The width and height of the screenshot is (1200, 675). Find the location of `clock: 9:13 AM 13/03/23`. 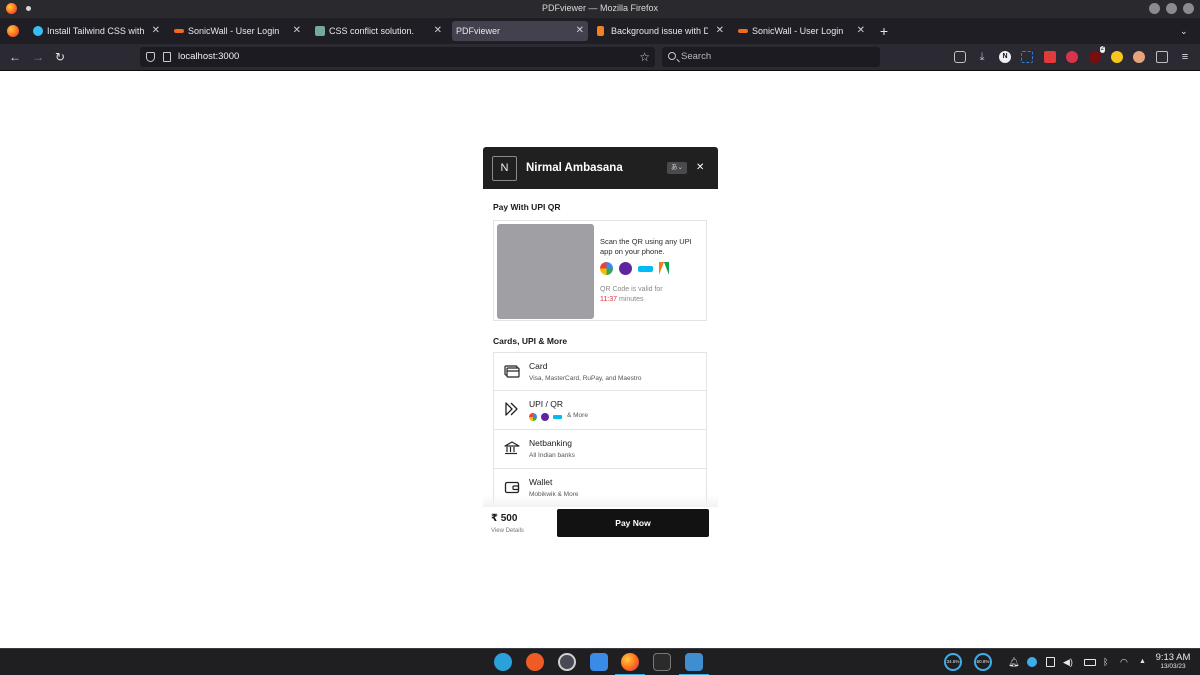

clock: 9:13 AM 13/03/23 is located at coordinates (1173, 661).